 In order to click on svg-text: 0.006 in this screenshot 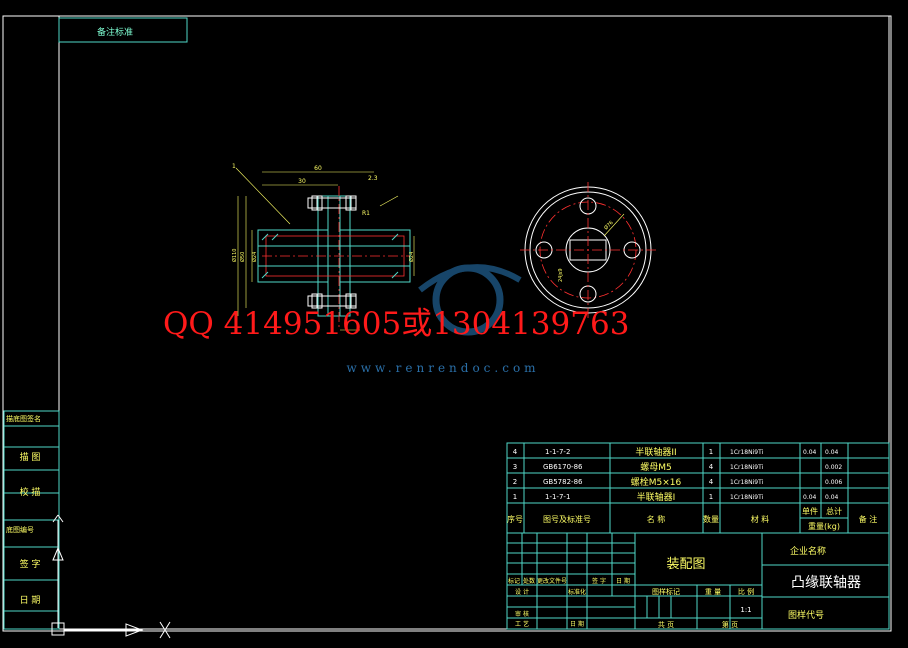, I will do `click(833, 482)`.